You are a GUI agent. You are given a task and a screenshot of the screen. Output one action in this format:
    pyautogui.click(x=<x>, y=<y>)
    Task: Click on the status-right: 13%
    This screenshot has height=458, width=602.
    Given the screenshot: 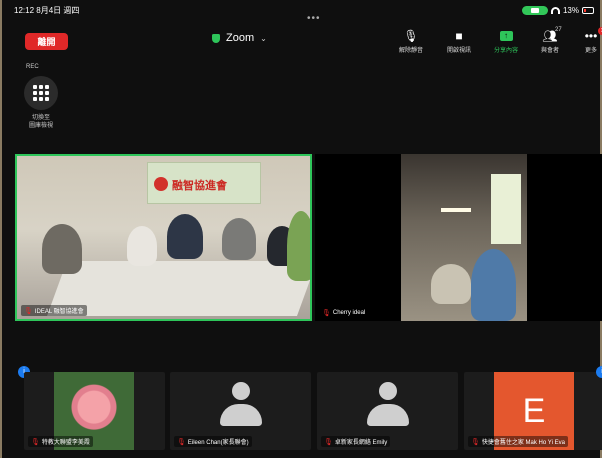 What is the action you would take?
    pyautogui.click(x=557, y=10)
    